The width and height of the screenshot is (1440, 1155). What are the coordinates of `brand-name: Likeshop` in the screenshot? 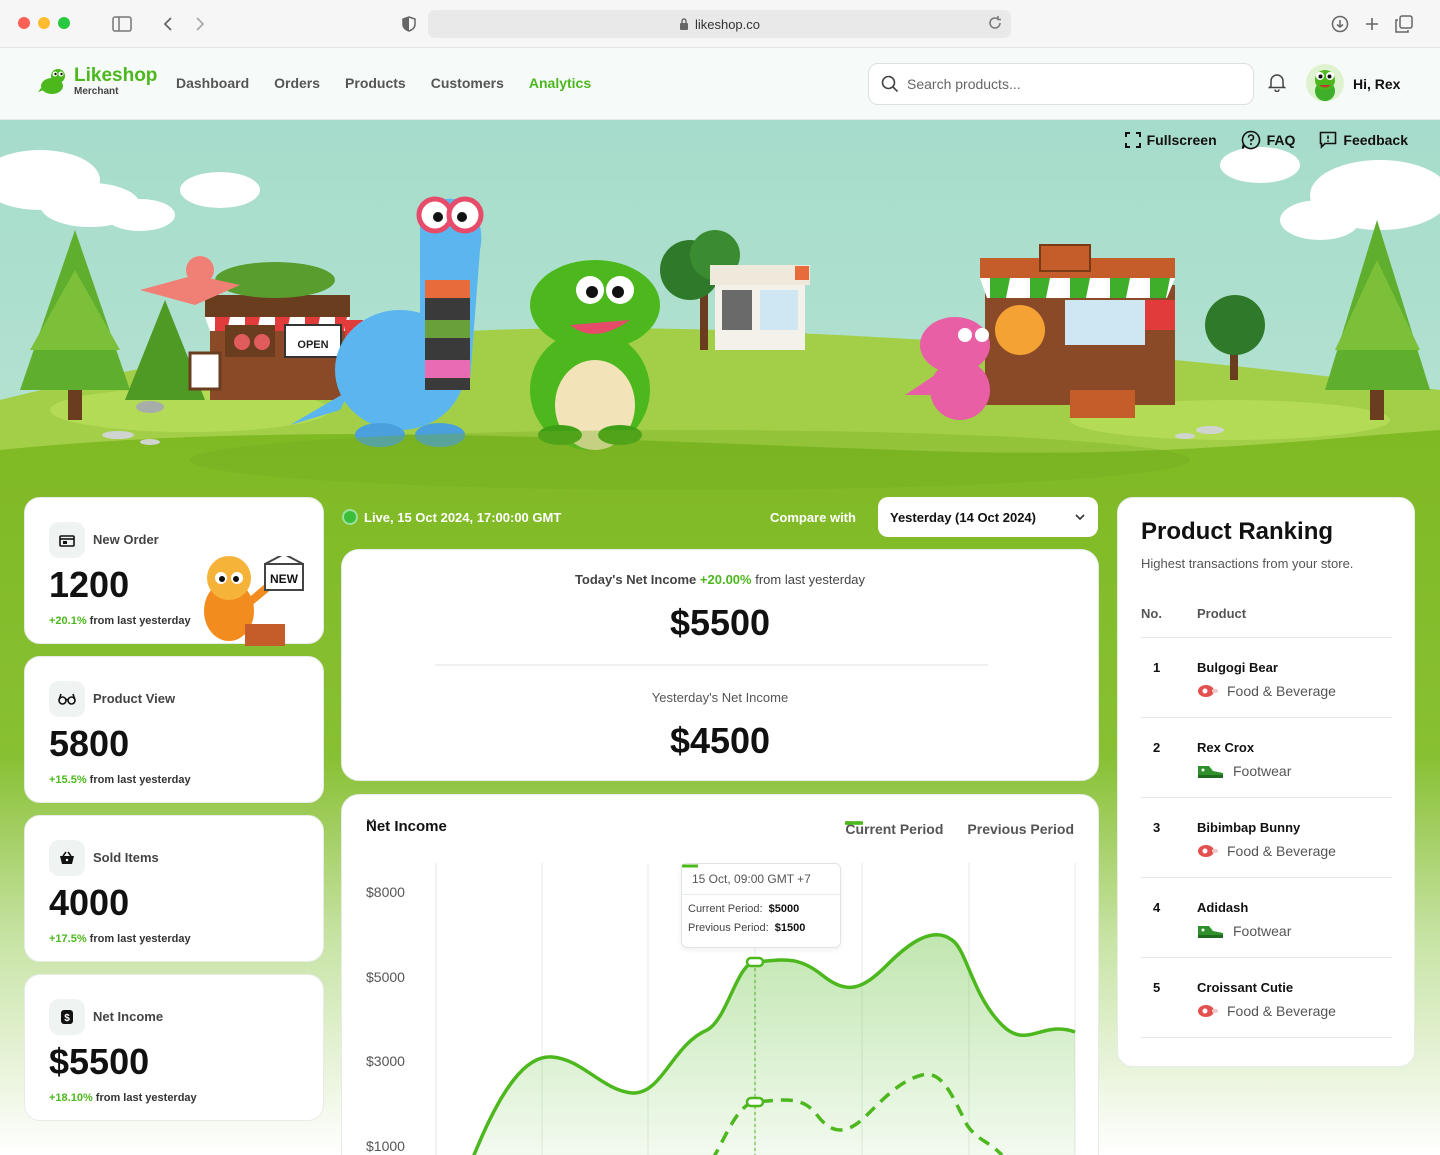 It's located at (116, 75).